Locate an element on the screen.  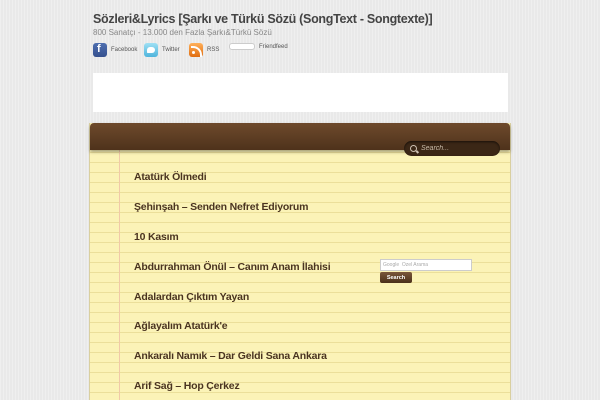
facebook-link: Facebook is located at coordinates (115, 50).